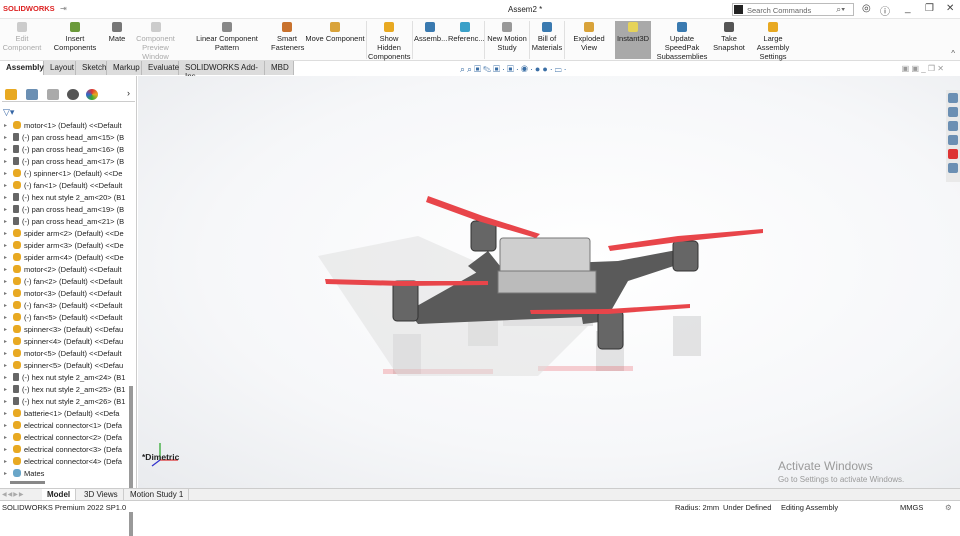  What do you see at coordinates (65, 126) in the screenshot?
I see `tree-item: ▸ motor<1> (Default) <<Default` at bounding box center [65, 126].